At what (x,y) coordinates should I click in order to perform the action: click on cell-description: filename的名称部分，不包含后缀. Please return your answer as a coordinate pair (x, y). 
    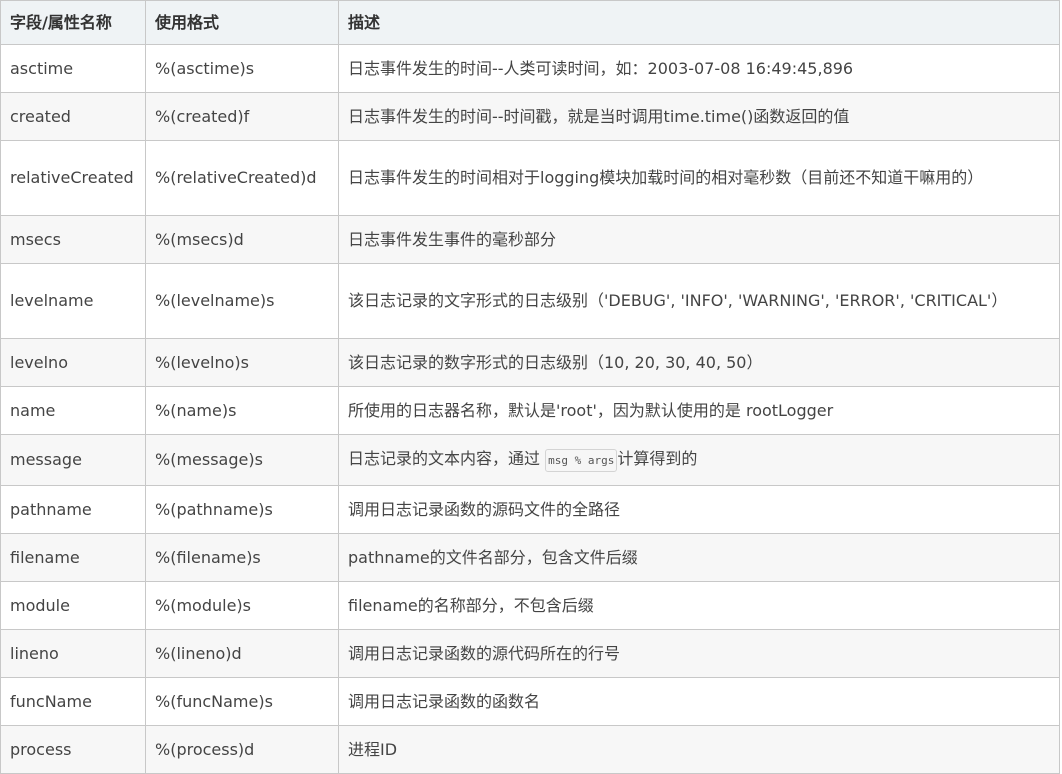
    Looking at the image, I should click on (699, 605).